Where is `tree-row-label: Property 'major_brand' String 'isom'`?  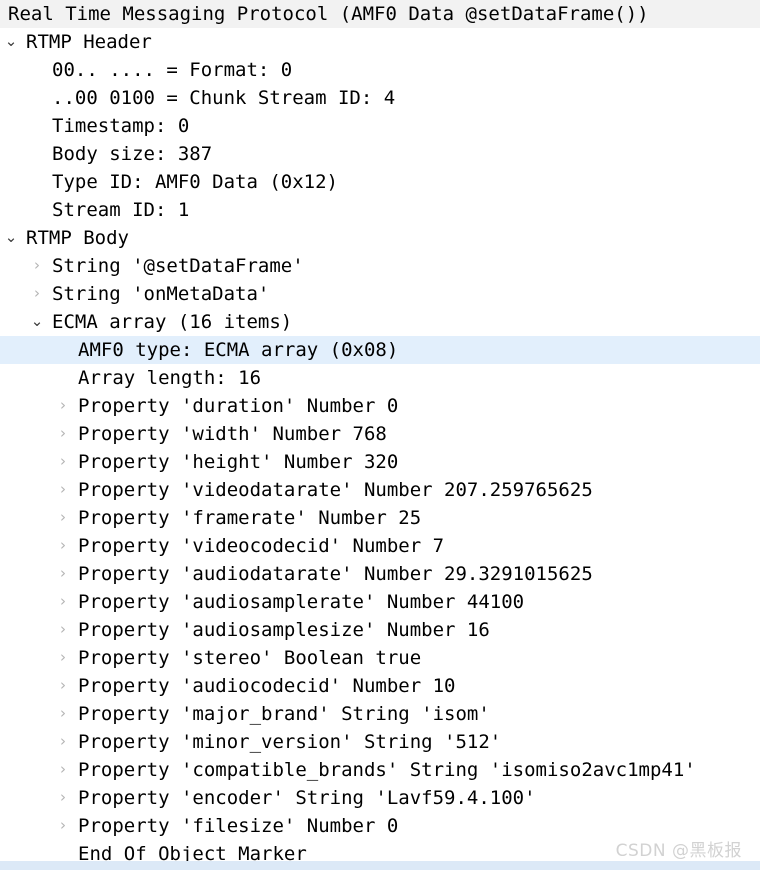 tree-row-label: Property 'major_brand' String 'isom' is located at coordinates (284, 714).